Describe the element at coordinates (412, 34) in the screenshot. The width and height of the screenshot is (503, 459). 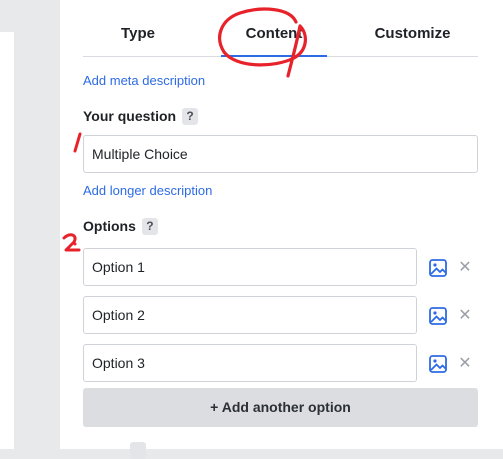
I see `tab-customize: Customize` at that location.